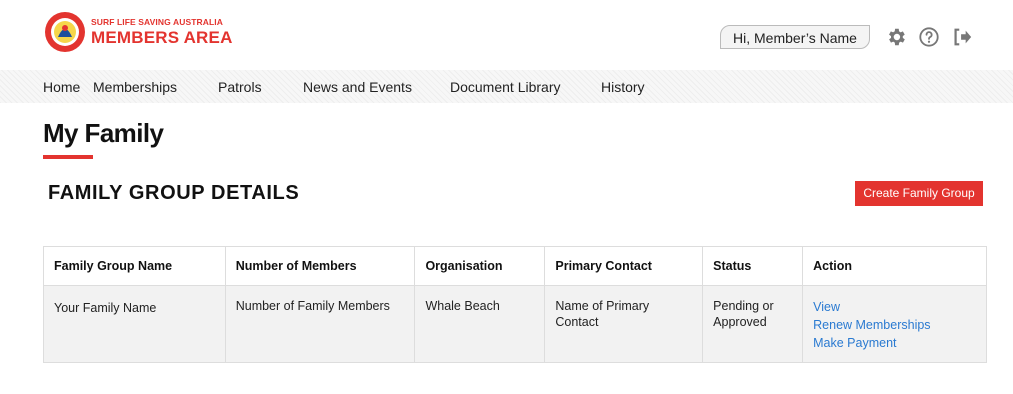  What do you see at coordinates (743, 314) in the screenshot?
I see `status-value: Pending or Approved` at bounding box center [743, 314].